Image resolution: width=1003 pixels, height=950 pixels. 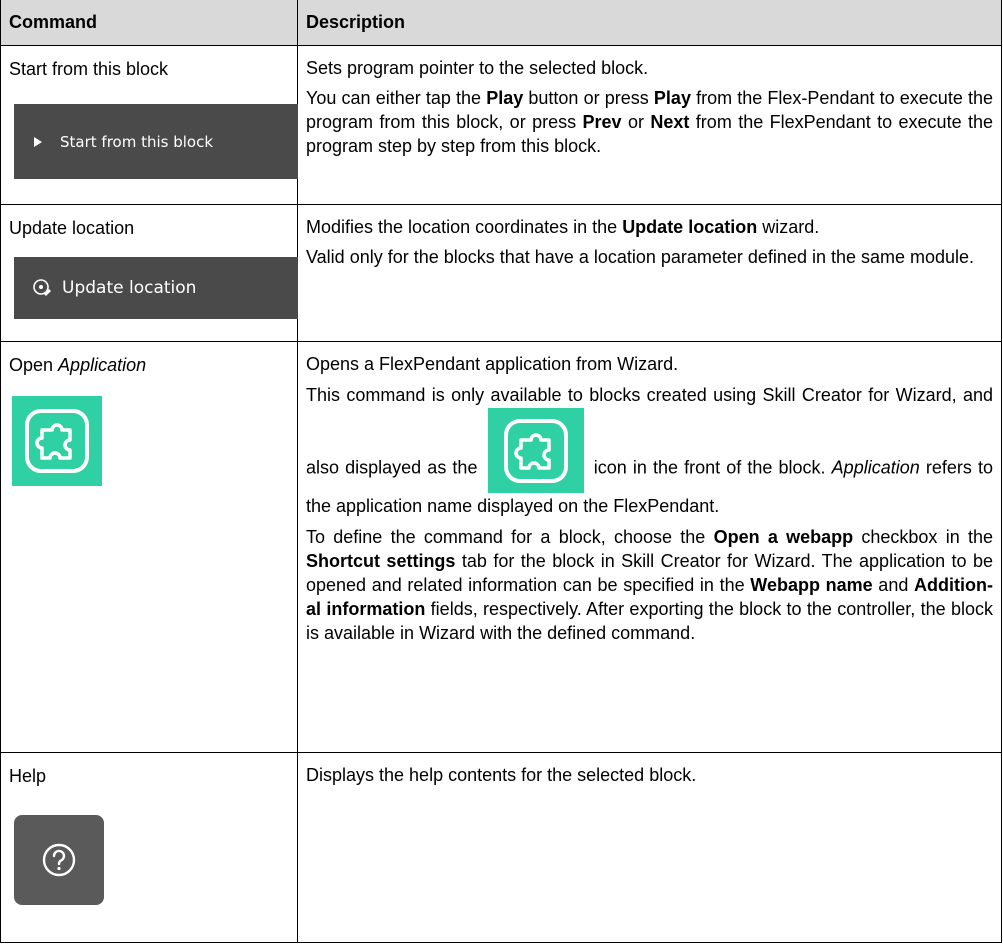 What do you see at coordinates (72, 228) in the screenshot?
I see `command-name: Update location` at bounding box center [72, 228].